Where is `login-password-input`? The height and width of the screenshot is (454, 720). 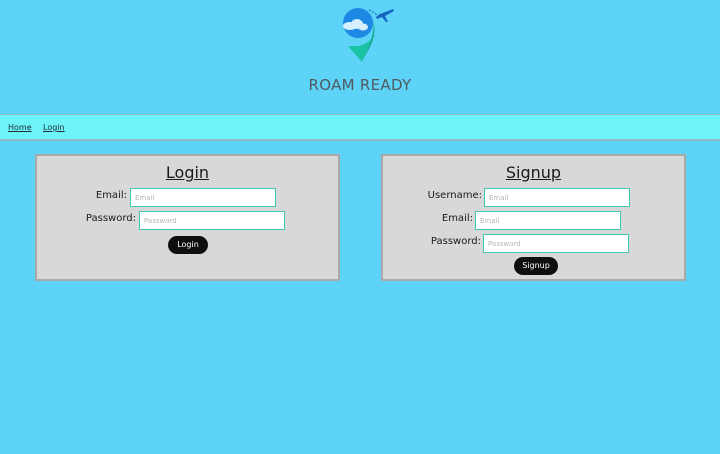
login-password-input is located at coordinates (212, 220).